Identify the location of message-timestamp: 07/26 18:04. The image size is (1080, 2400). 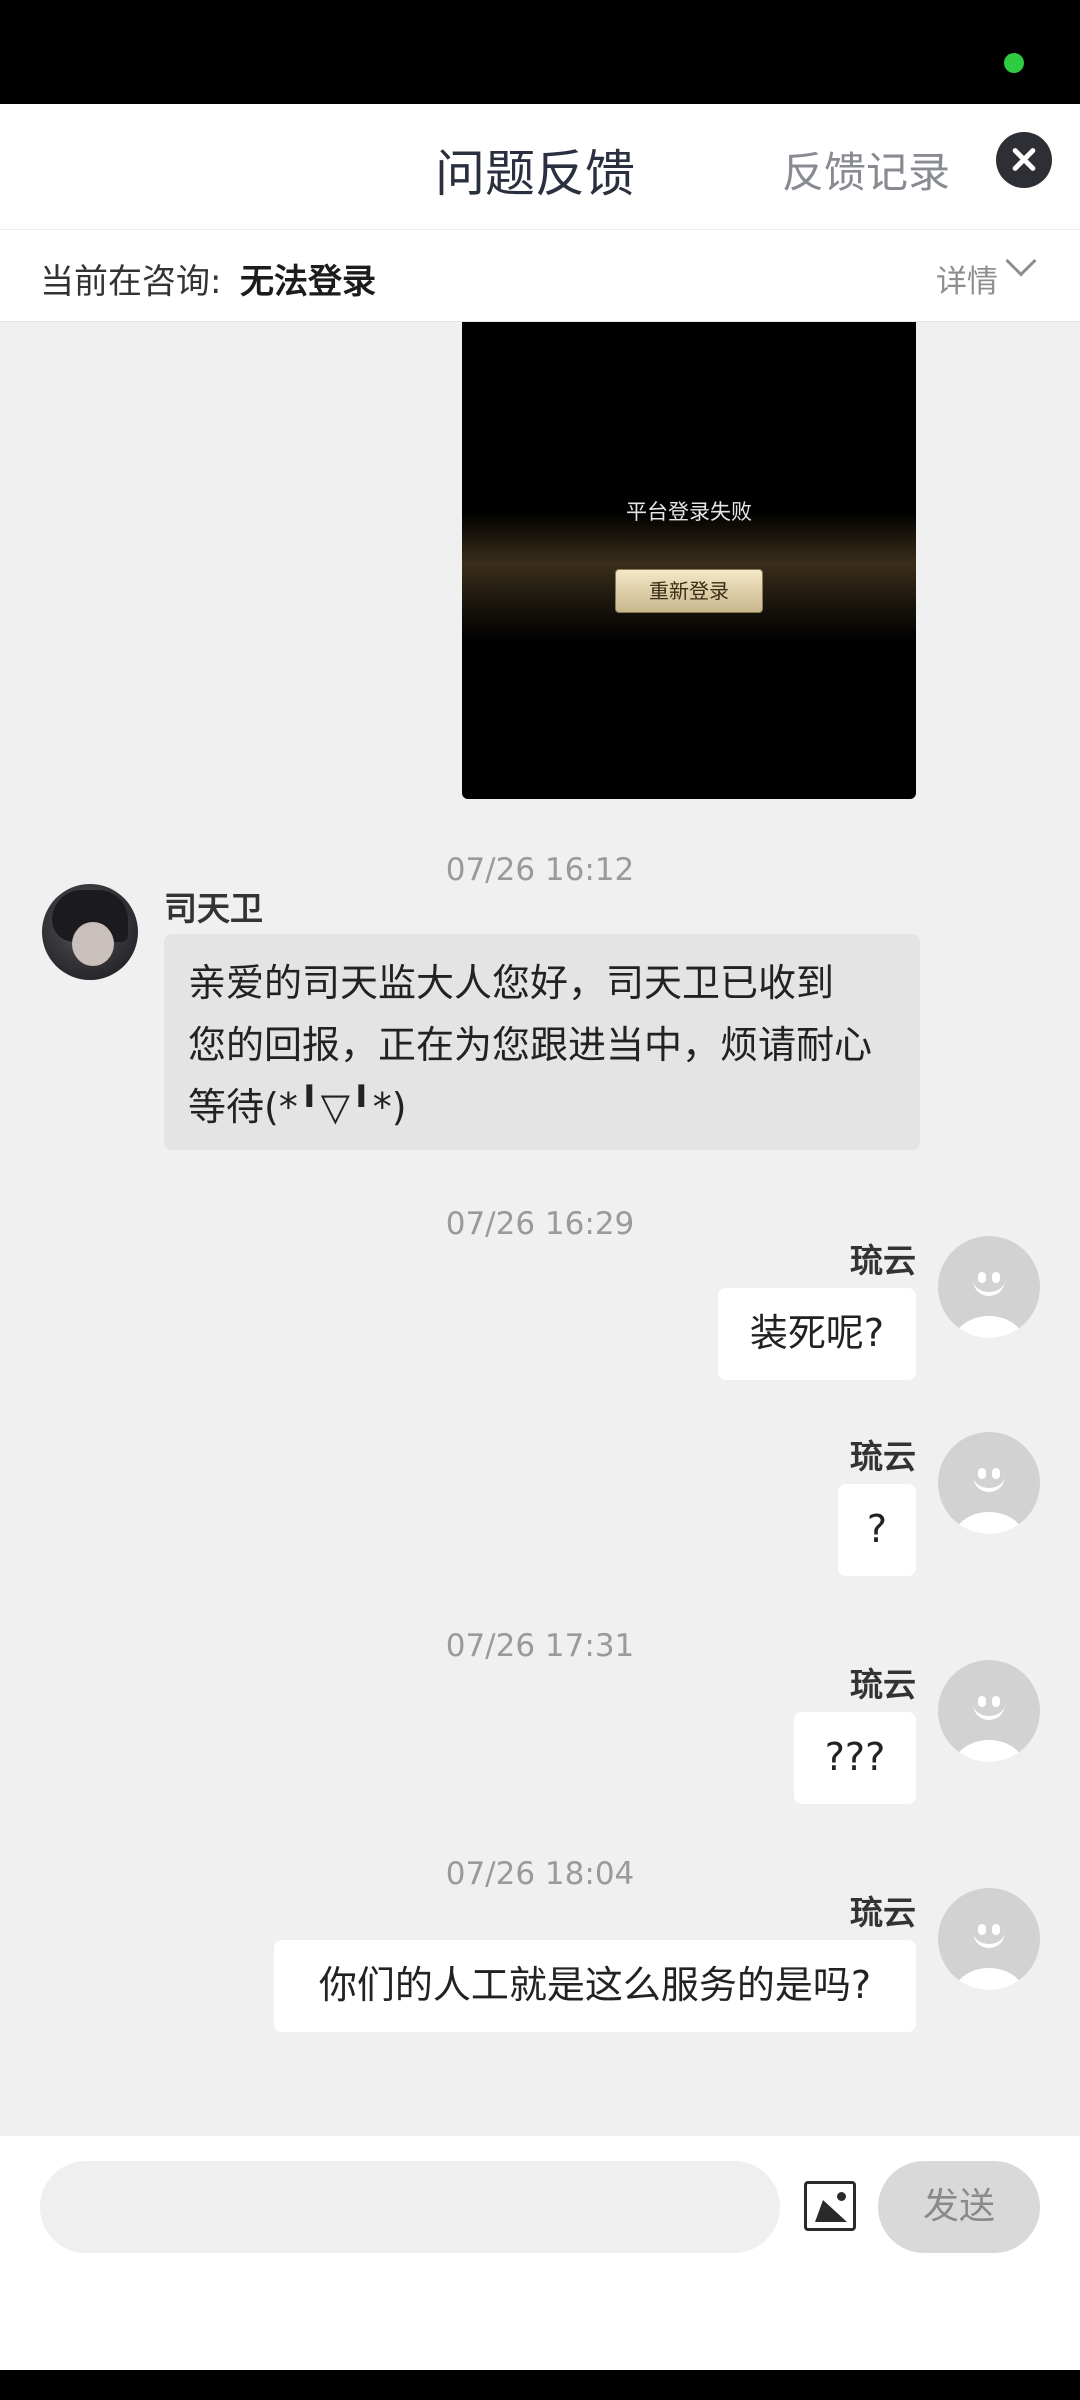
(540, 1874).